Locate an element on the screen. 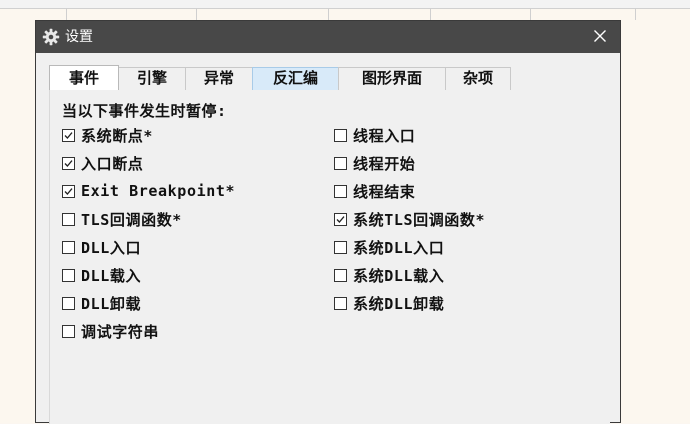 This screenshot has height=424, width=690. debug-string-checkbox: 调试字符串 is located at coordinates (110, 331).